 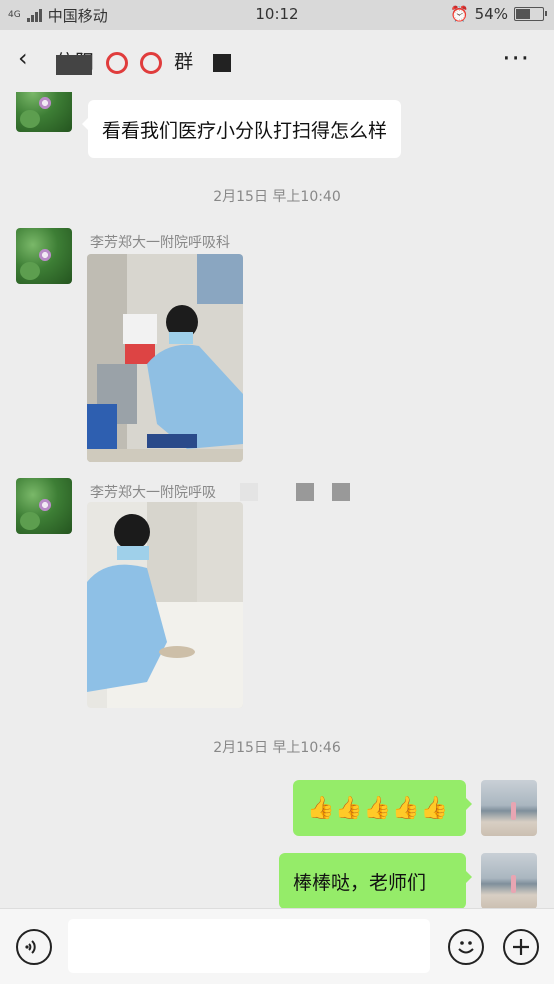 I want to click on status-right: ⏰ 54%, so click(x=498, y=14).